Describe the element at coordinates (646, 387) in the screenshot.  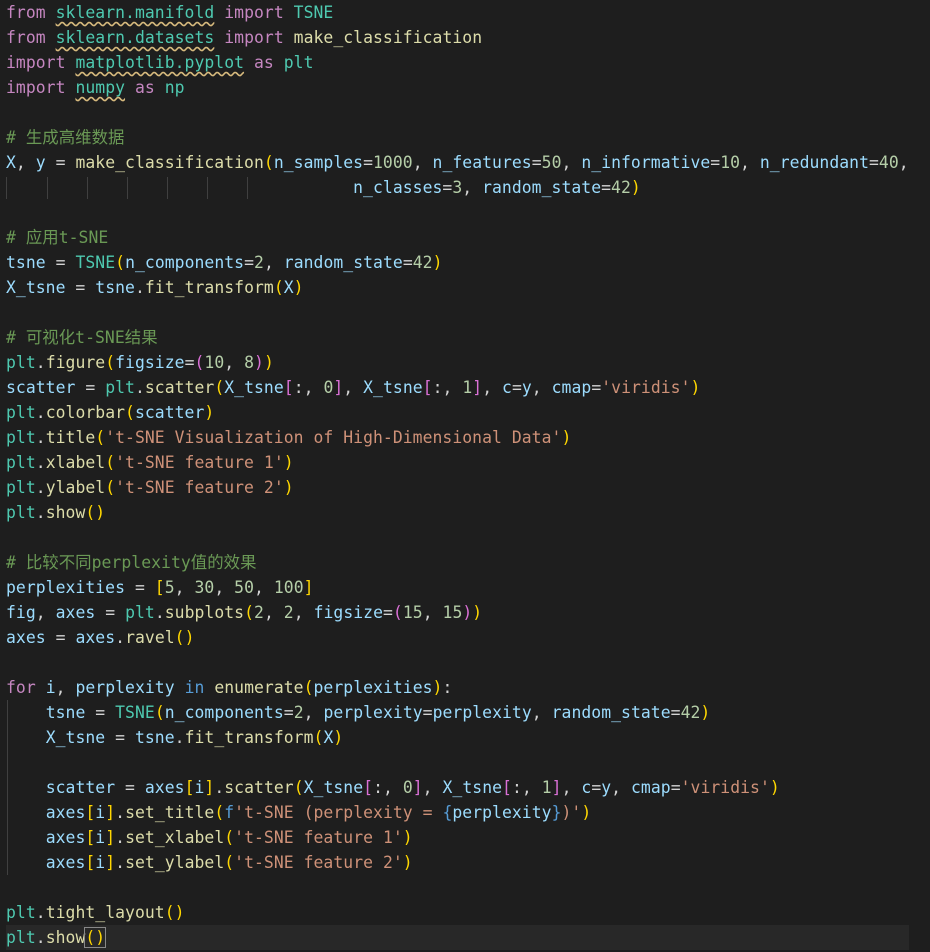
I see `code-token: 'viridis'` at that location.